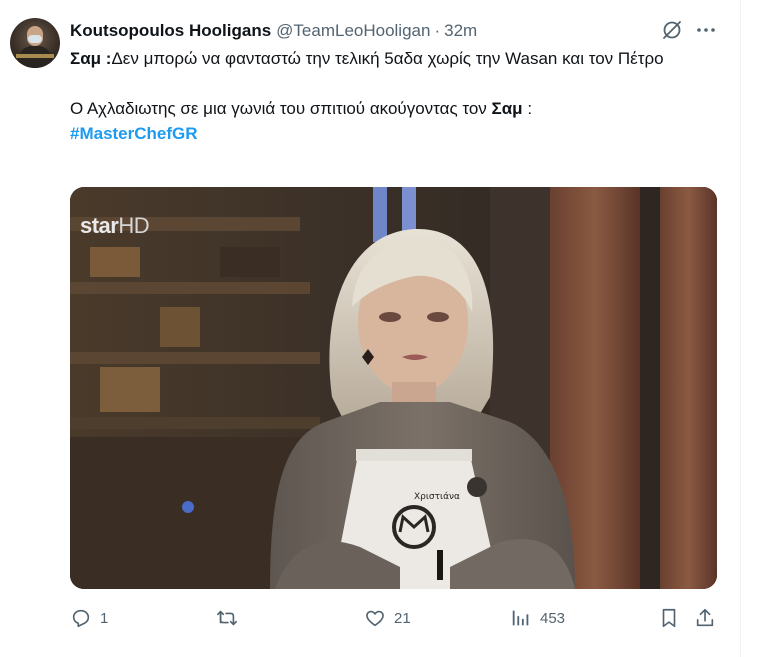  I want to click on views-button: 453, so click(537, 618).